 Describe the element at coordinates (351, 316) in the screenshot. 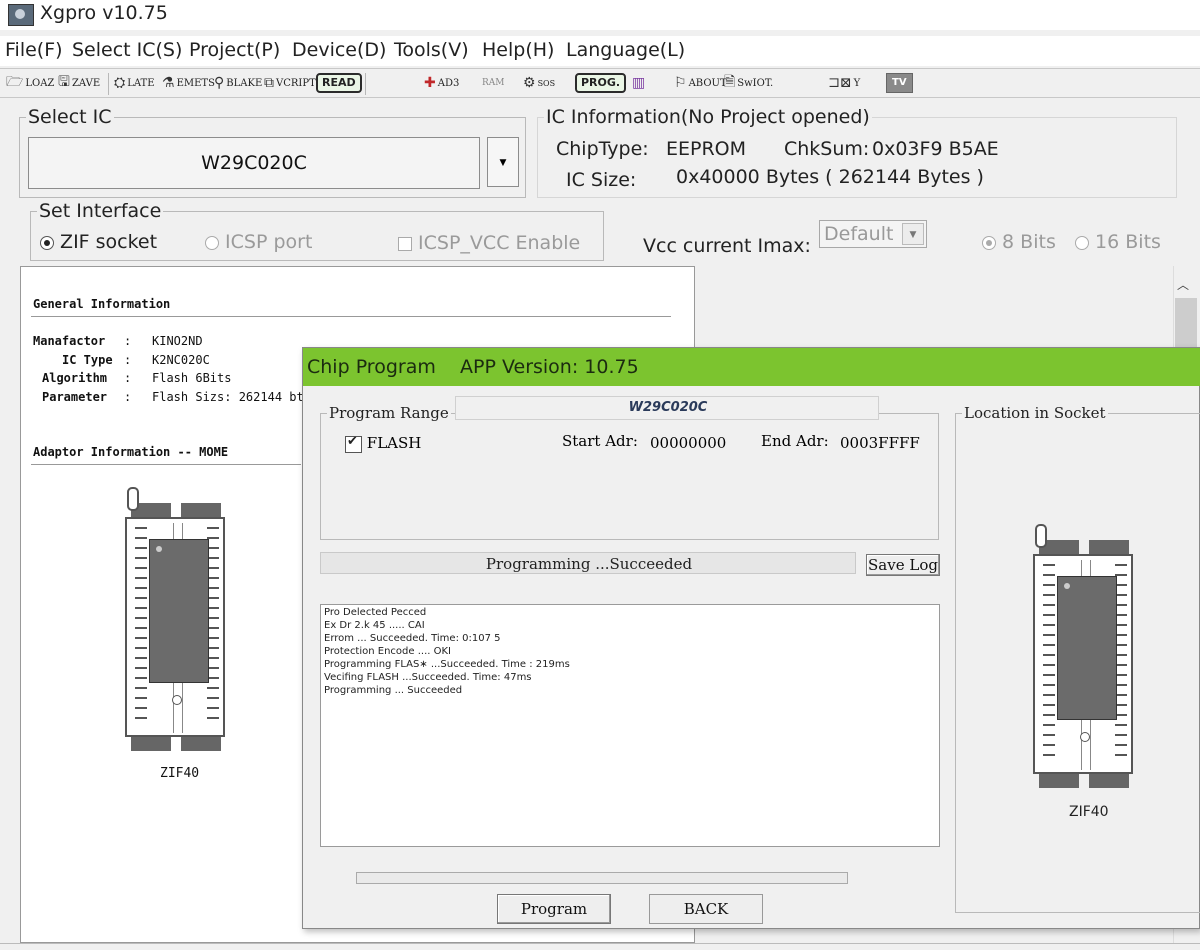

I see `divider` at that location.